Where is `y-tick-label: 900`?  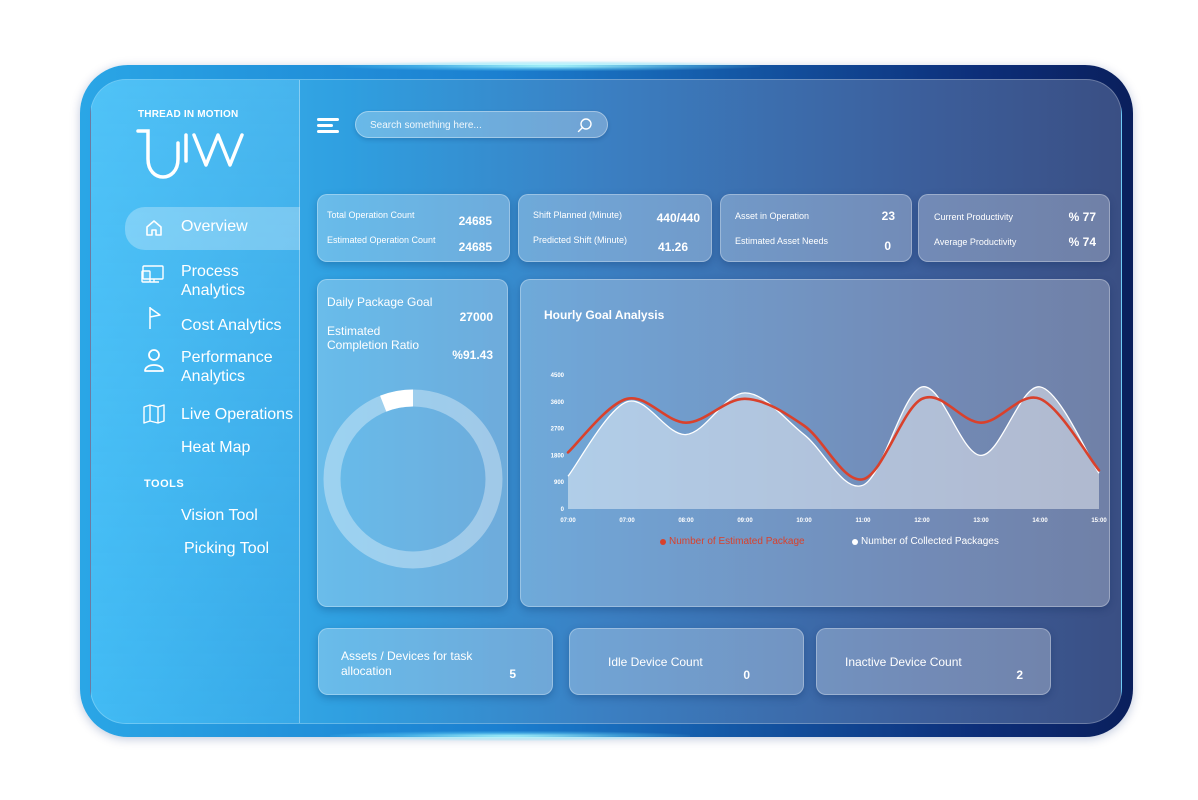
y-tick-label: 900 is located at coordinates (559, 483).